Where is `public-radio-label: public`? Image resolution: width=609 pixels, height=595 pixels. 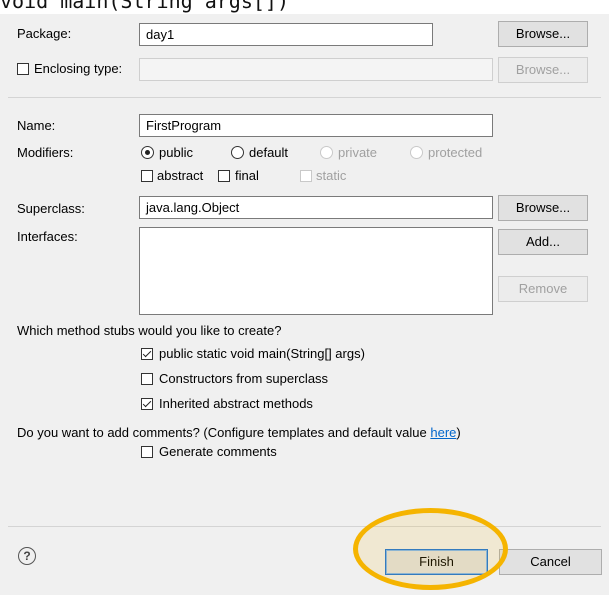
public-radio-label: public is located at coordinates (176, 152).